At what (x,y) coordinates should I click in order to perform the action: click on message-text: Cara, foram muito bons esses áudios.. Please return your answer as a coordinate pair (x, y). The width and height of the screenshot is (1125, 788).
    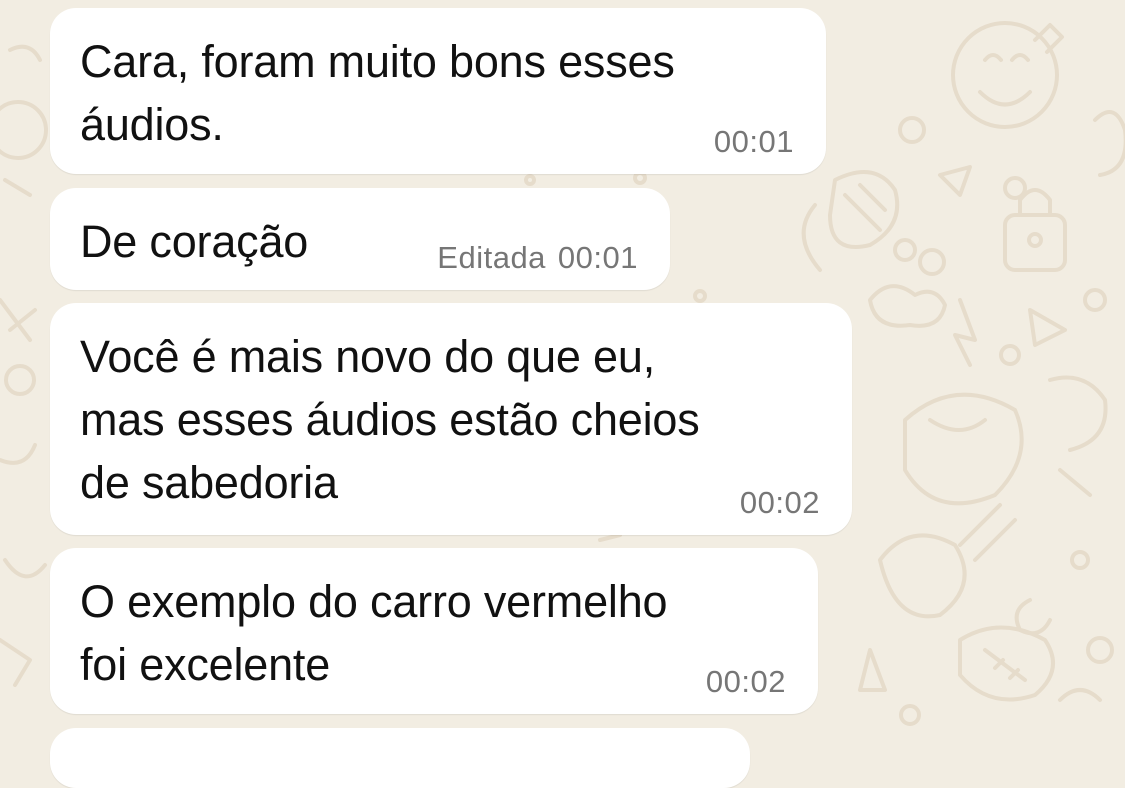
    Looking at the image, I should click on (377, 93).